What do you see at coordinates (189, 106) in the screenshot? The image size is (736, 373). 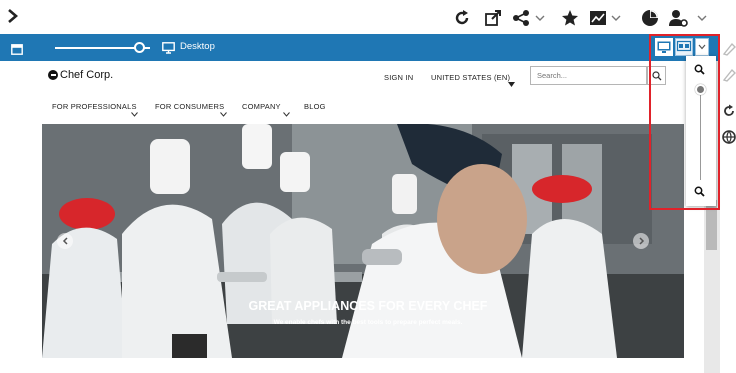 I see `nav-for-consumers: FOR CONSUMERS` at bounding box center [189, 106].